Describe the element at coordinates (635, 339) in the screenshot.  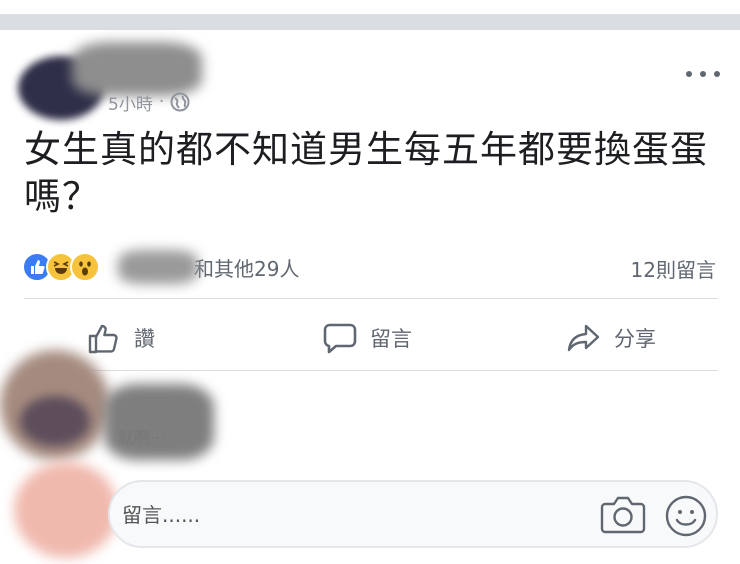
I see `share-label: 分享` at that location.